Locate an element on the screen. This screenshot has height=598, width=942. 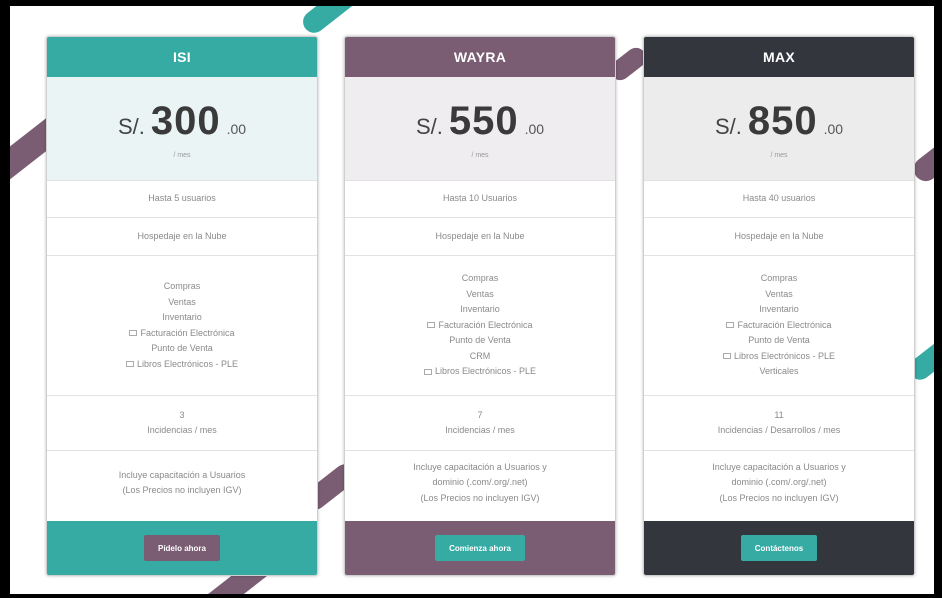
incidents-label: Incidencias / Desarrollos / mes is located at coordinates (779, 430).